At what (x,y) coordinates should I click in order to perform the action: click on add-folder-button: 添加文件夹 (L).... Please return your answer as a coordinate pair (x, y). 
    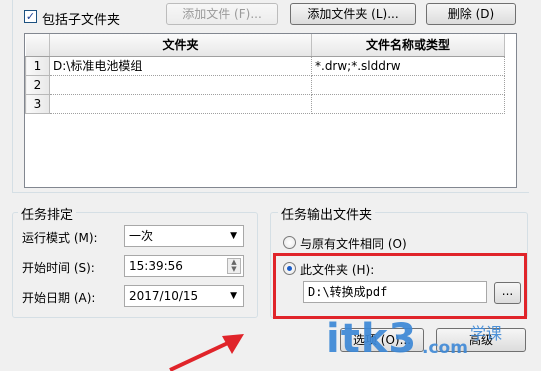
    Looking at the image, I should click on (353, 14).